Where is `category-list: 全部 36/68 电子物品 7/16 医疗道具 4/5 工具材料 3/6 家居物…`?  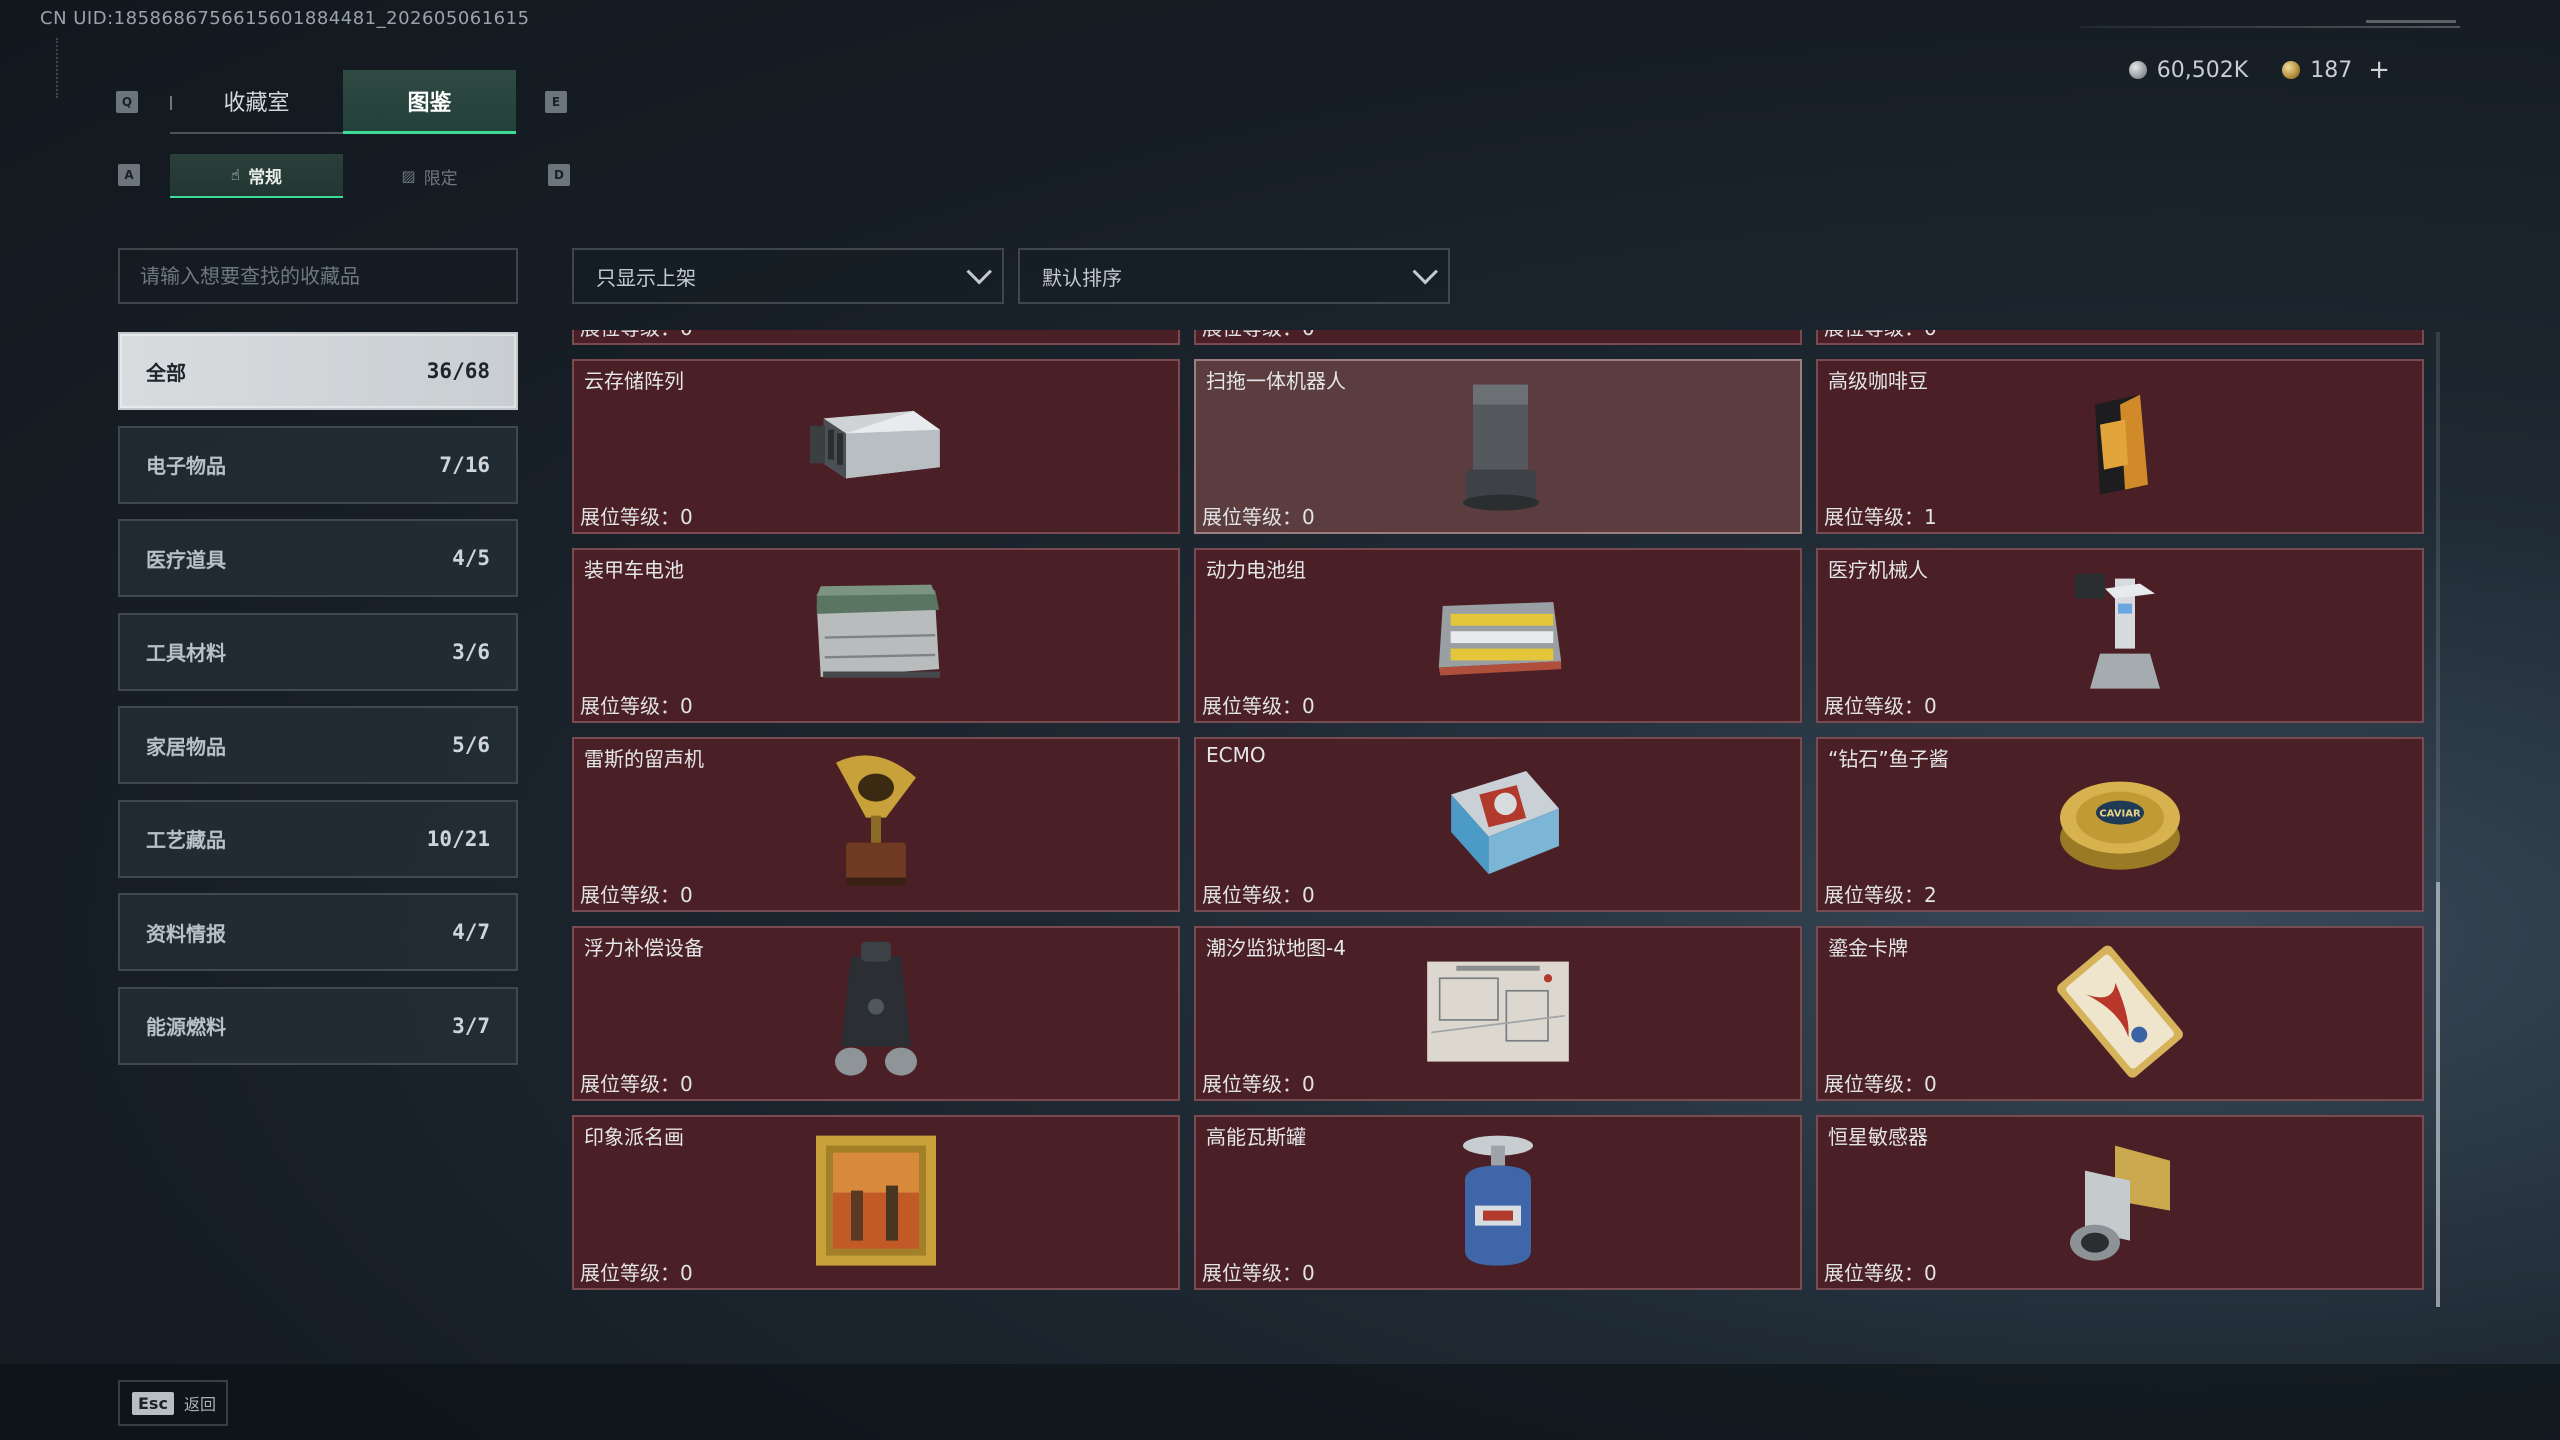 category-list: 全部 36/68 电子物品 7/16 医疗道具 4/5 工具材料 3/6 家居物… is located at coordinates (318, 706).